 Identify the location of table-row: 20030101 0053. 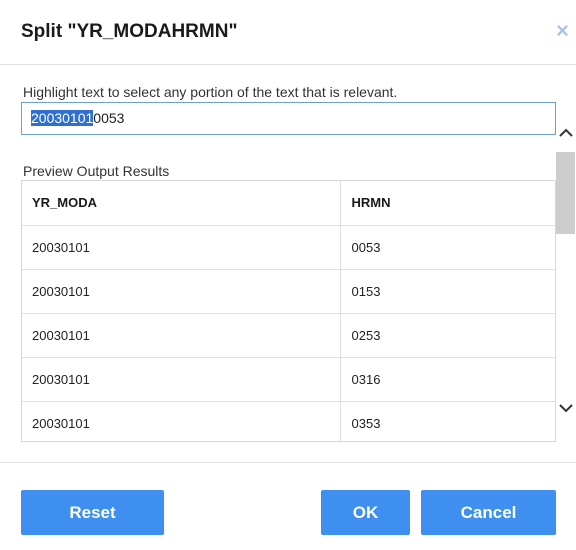
(288, 247).